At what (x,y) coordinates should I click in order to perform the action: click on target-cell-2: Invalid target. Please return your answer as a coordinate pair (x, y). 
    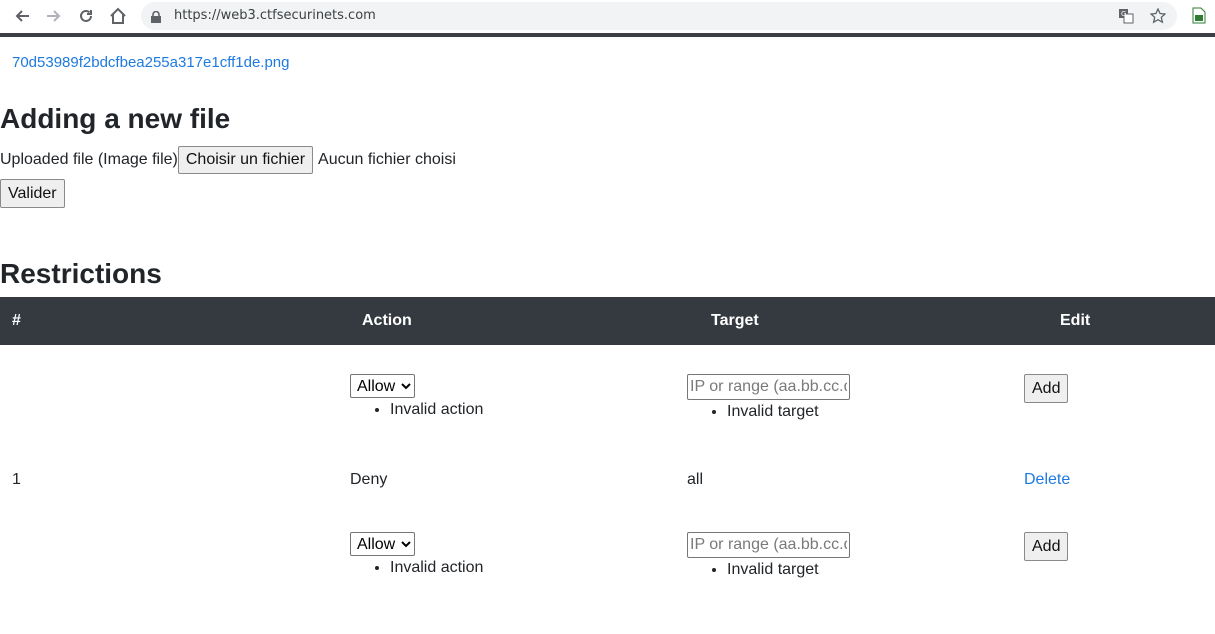
    Looking at the image, I should click on (768, 556).